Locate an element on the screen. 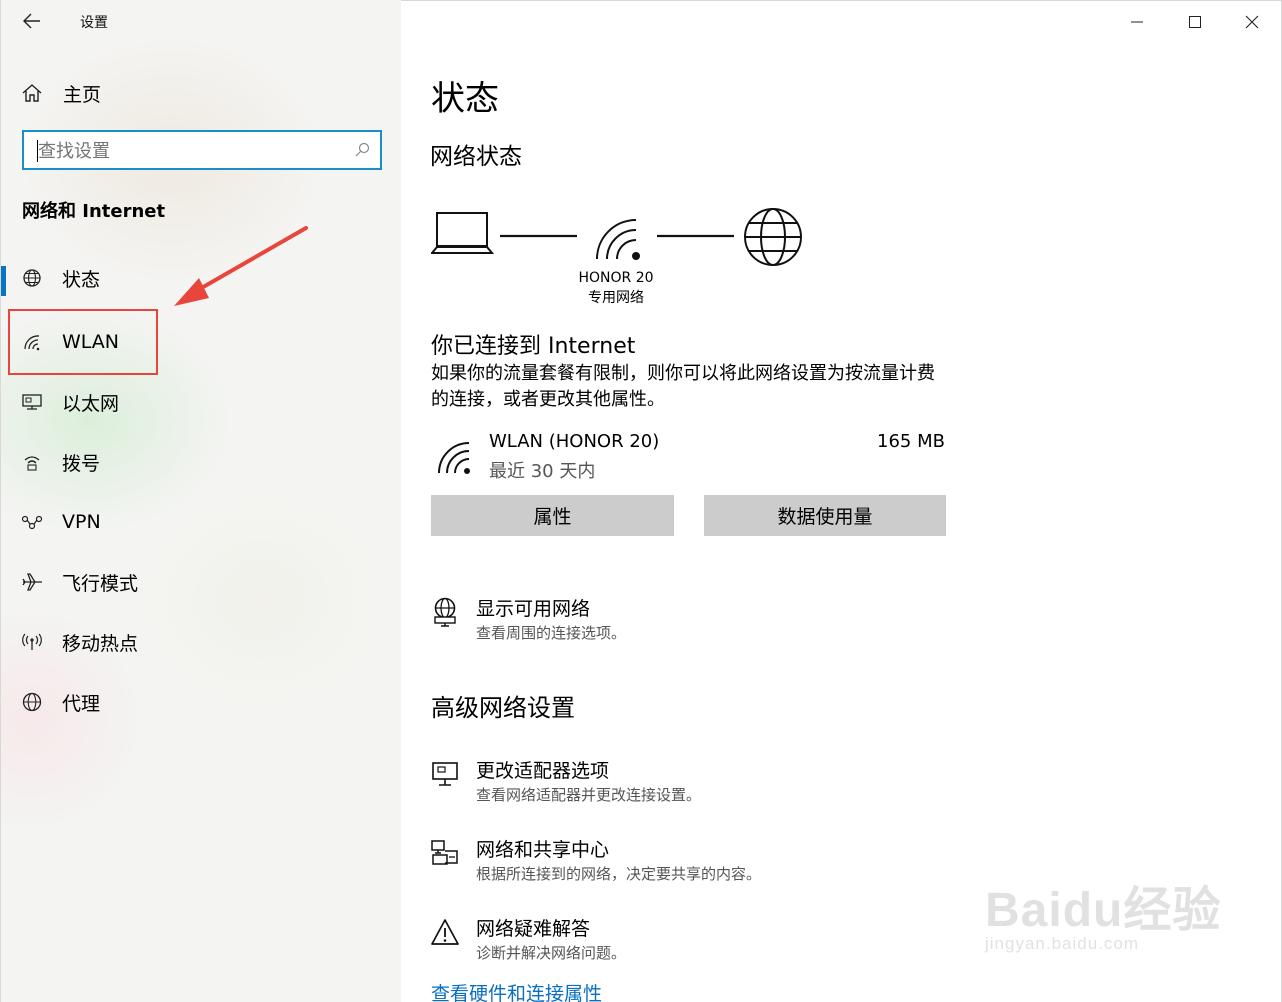 This screenshot has height=1002, width=1282. data-usage-button: 数据使用量 is located at coordinates (825, 515).